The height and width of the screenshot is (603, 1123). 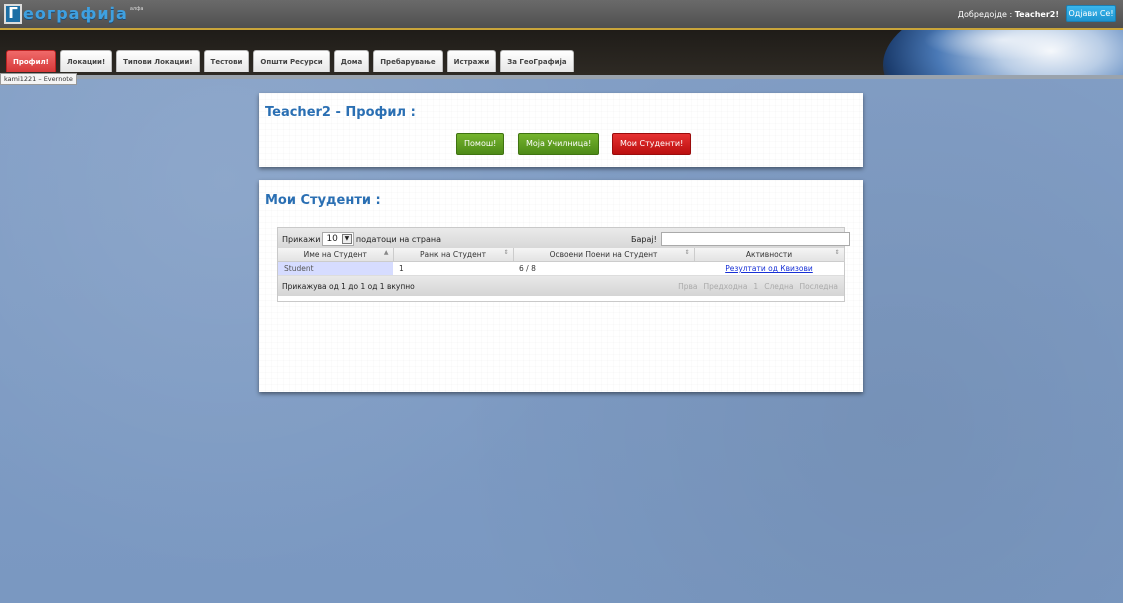 I want to click on tab-search: Пребарување, so click(x=408, y=61).